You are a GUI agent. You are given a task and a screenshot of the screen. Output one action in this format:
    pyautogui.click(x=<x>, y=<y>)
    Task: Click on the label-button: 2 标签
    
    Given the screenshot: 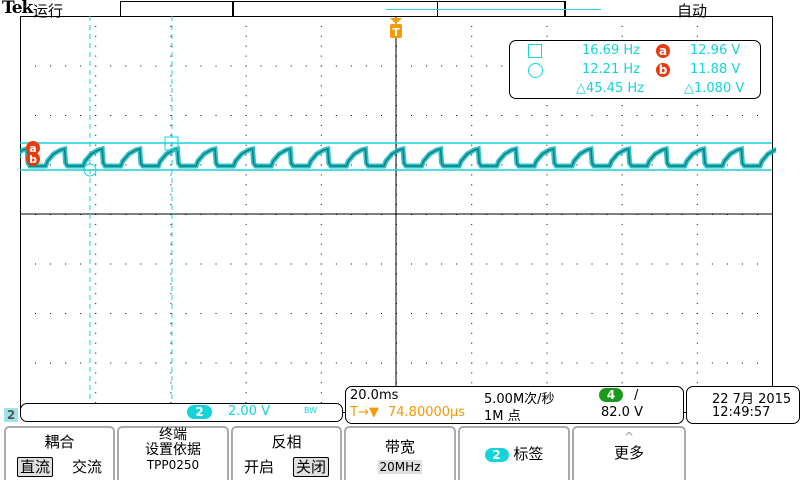 What is the action you would take?
    pyautogui.click(x=514, y=453)
    